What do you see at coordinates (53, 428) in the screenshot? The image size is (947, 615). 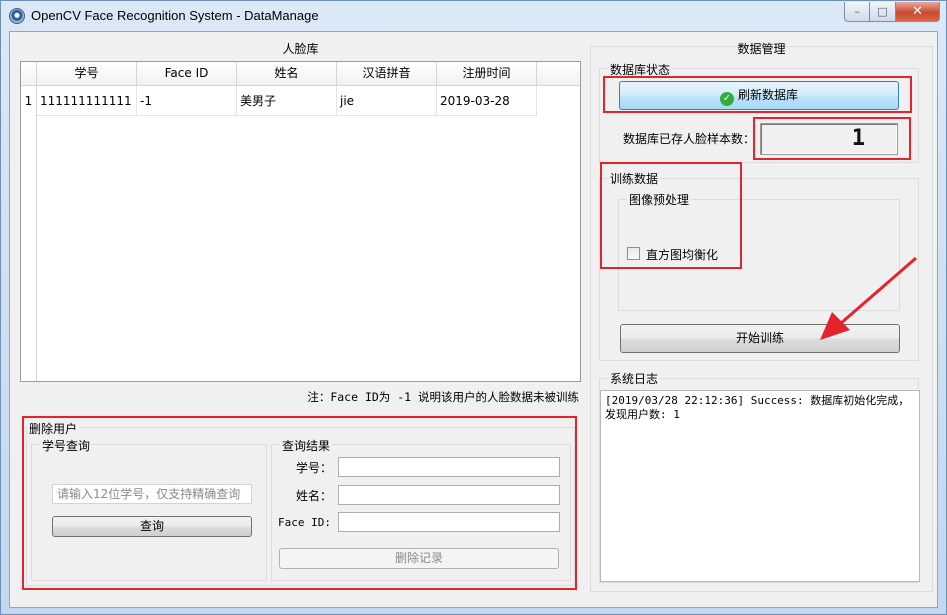 I see `delete-user-title: 删除用户` at bounding box center [53, 428].